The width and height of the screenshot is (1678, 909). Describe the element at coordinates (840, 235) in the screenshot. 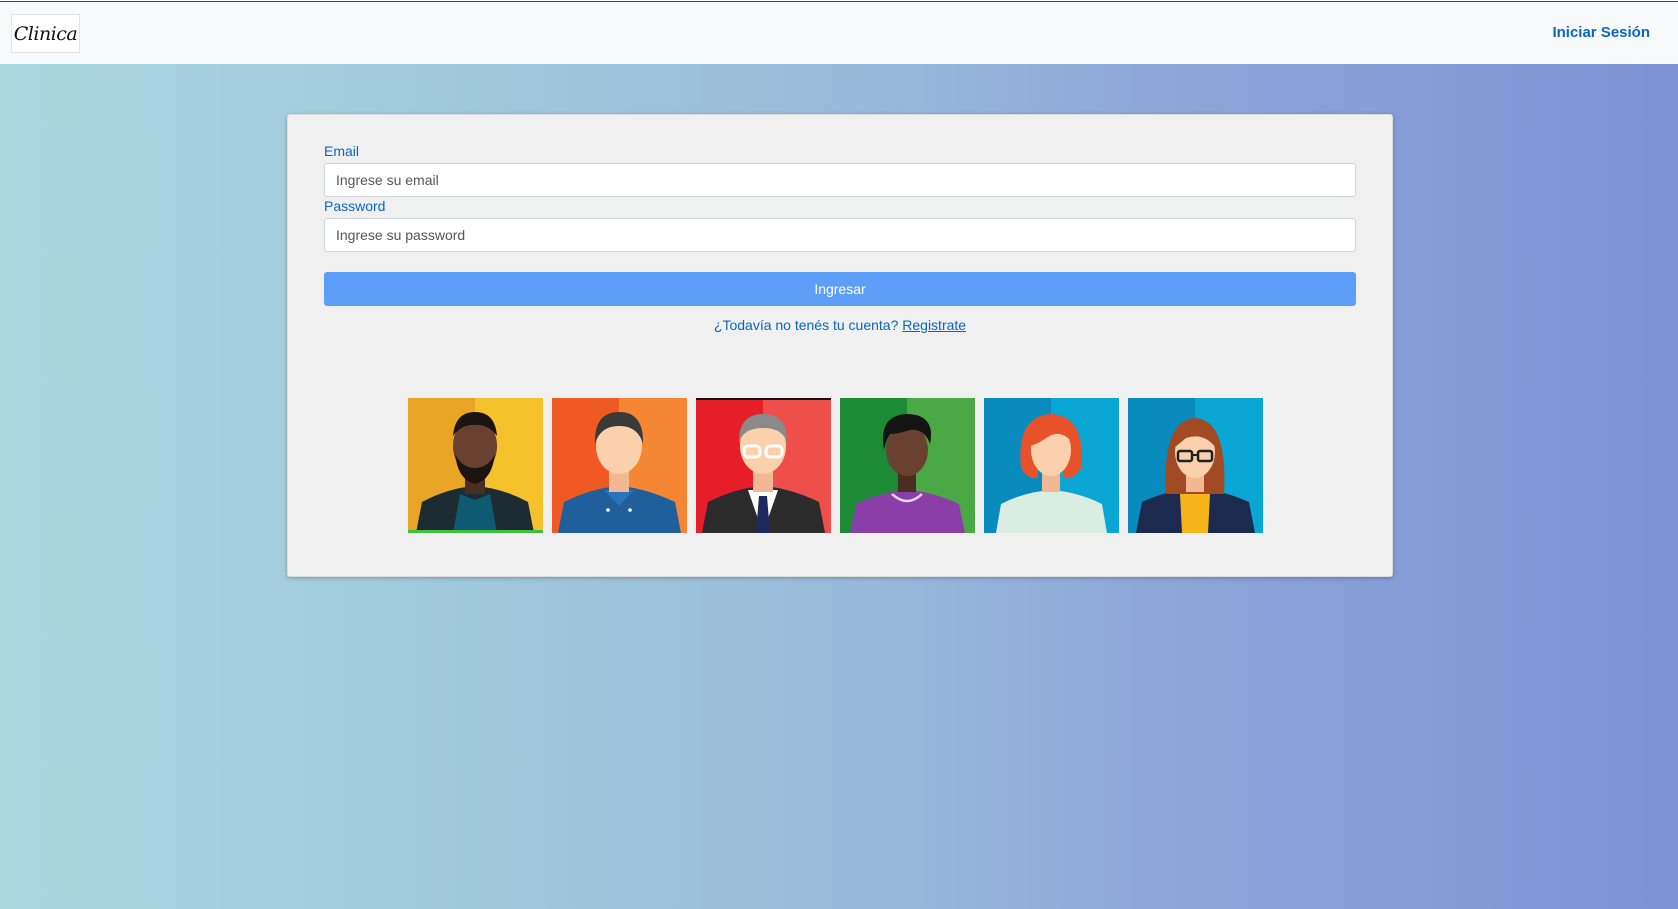

I see `password-field` at that location.